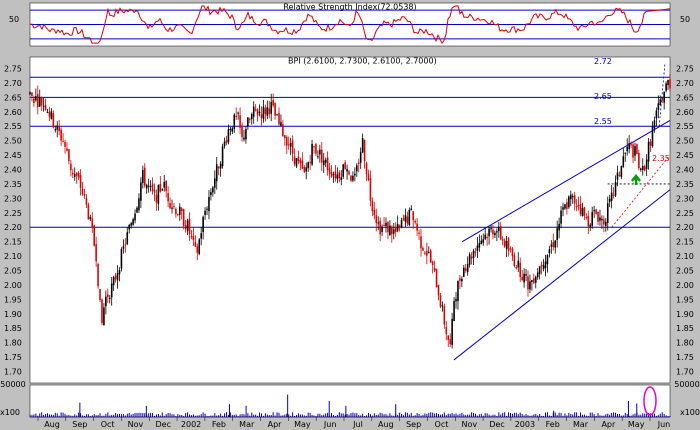 The width and height of the screenshot is (700, 430). I want to click on price-y-tick-right: 1.70, so click(685, 371).